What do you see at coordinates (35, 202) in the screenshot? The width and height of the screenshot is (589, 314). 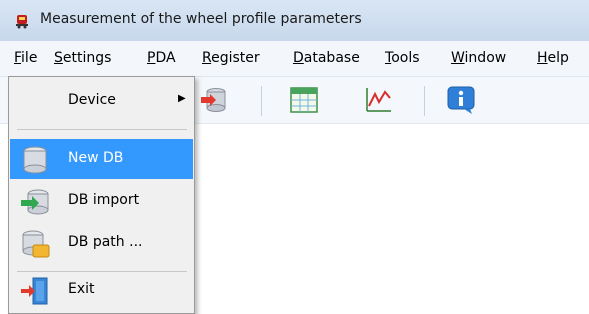 I see `db-import-icon` at bounding box center [35, 202].